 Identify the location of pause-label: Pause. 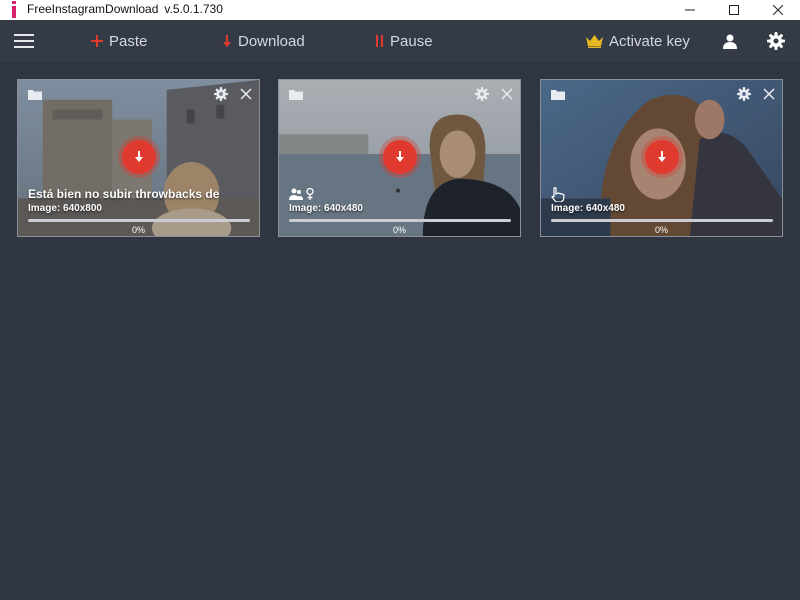
(411, 41).